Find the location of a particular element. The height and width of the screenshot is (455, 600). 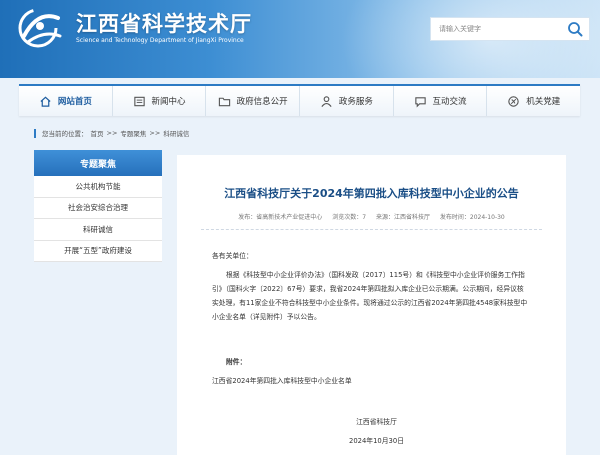

party-icon is located at coordinates (513, 101).